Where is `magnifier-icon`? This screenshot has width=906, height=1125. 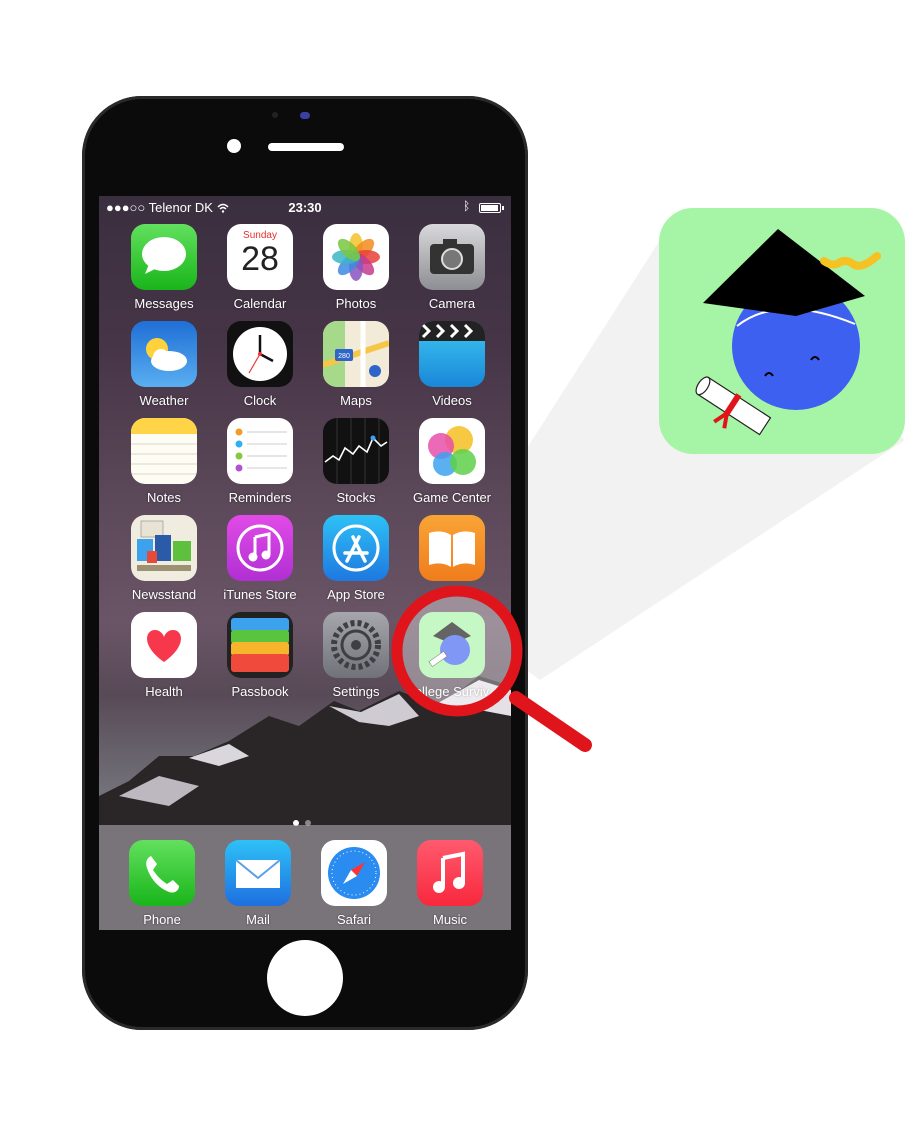
magnifier-icon is located at coordinates (491, 668).